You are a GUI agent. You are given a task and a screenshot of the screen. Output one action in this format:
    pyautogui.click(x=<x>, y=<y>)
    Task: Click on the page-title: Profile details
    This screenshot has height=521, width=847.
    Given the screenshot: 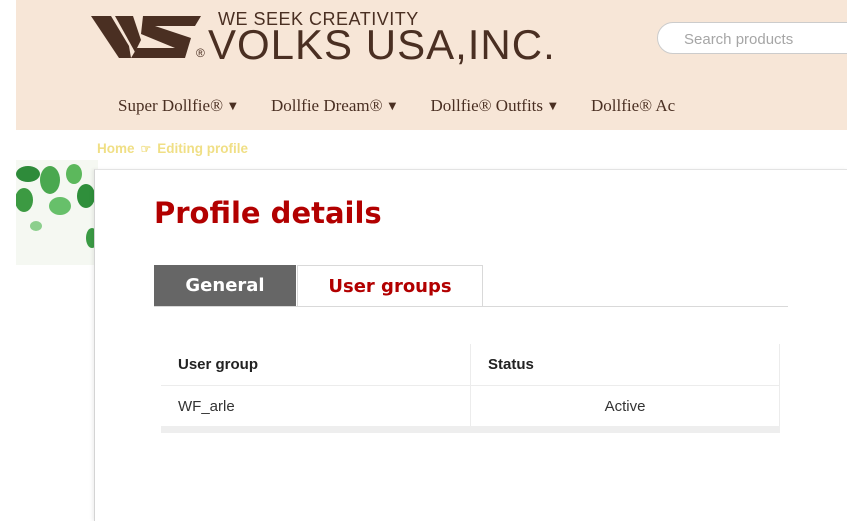 What is the action you would take?
    pyautogui.click(x=268, y=213)
    